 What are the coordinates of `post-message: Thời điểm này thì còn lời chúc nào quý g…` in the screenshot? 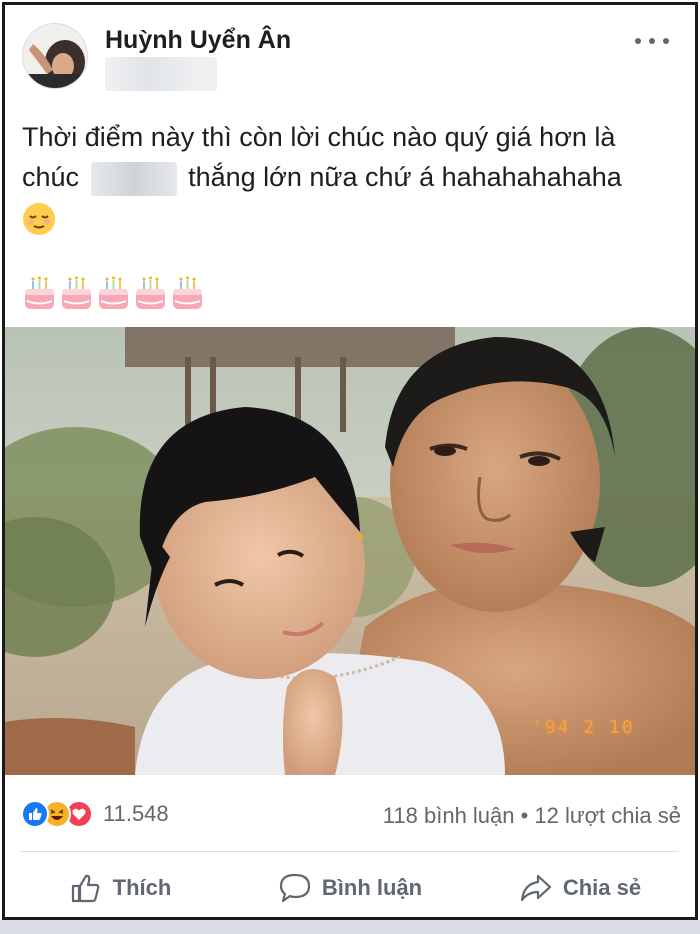 It's located at (352, 177).